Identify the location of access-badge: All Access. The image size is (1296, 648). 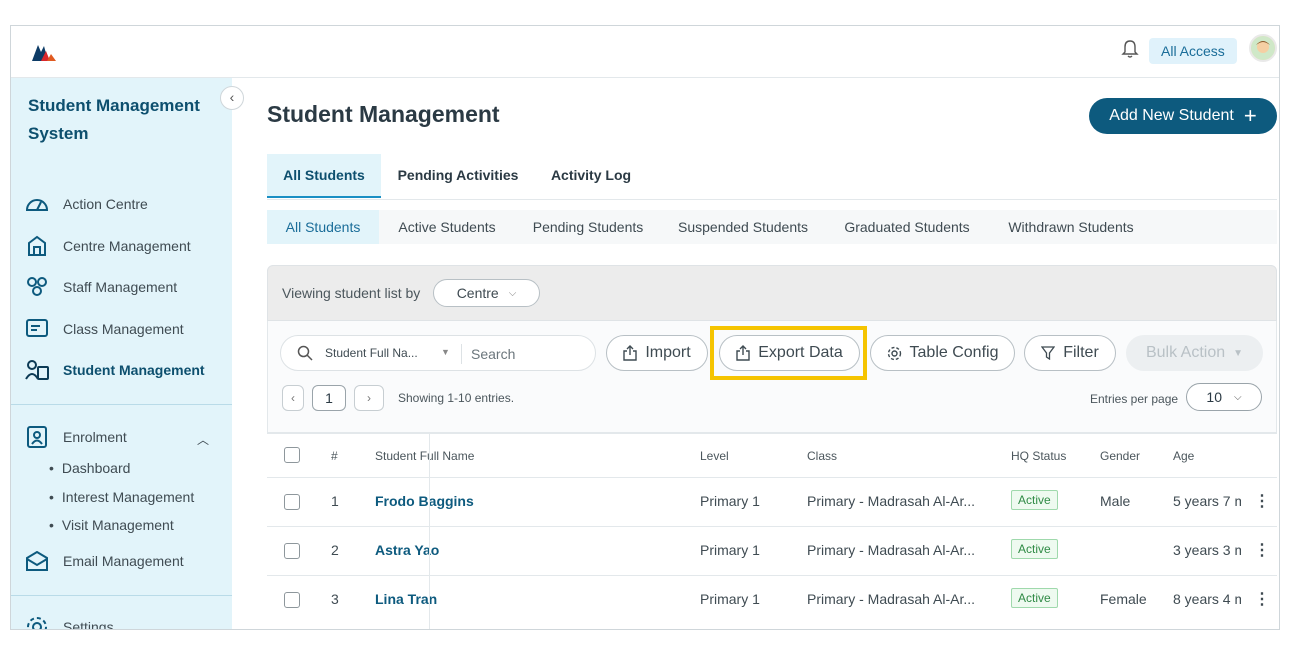
(1193, 51).